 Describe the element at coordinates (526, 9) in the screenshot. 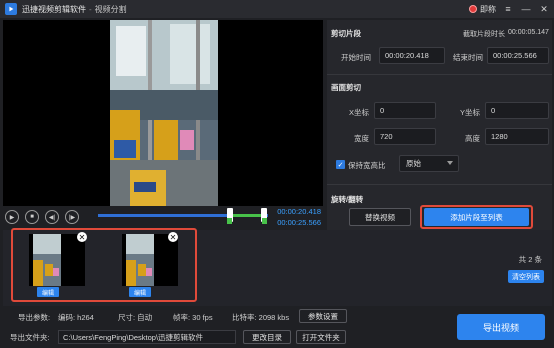

I see `minimize-icon: —` at that location.